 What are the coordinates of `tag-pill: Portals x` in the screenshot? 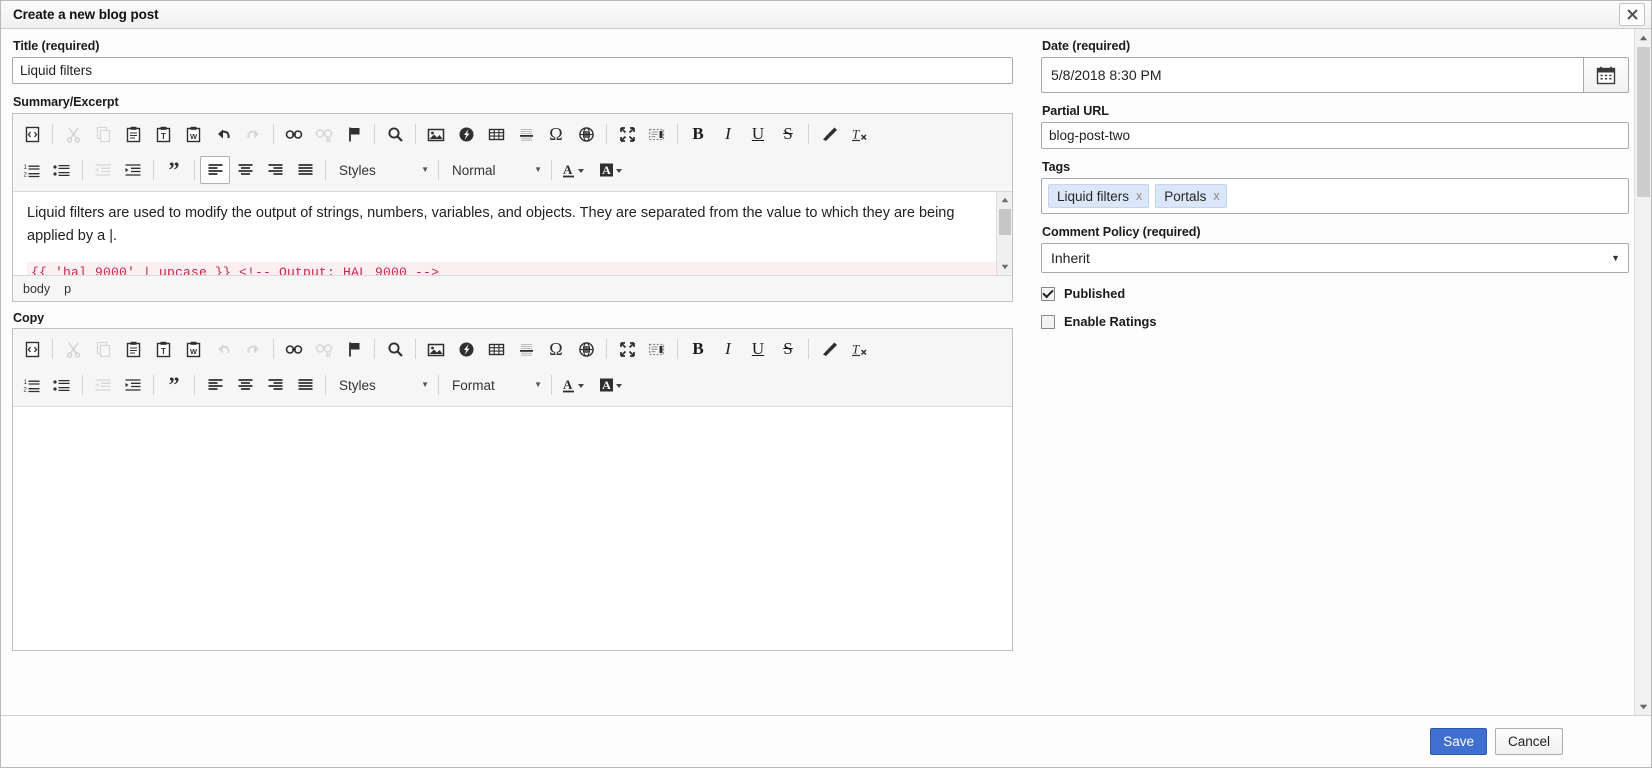 It's located at (1191, 196).